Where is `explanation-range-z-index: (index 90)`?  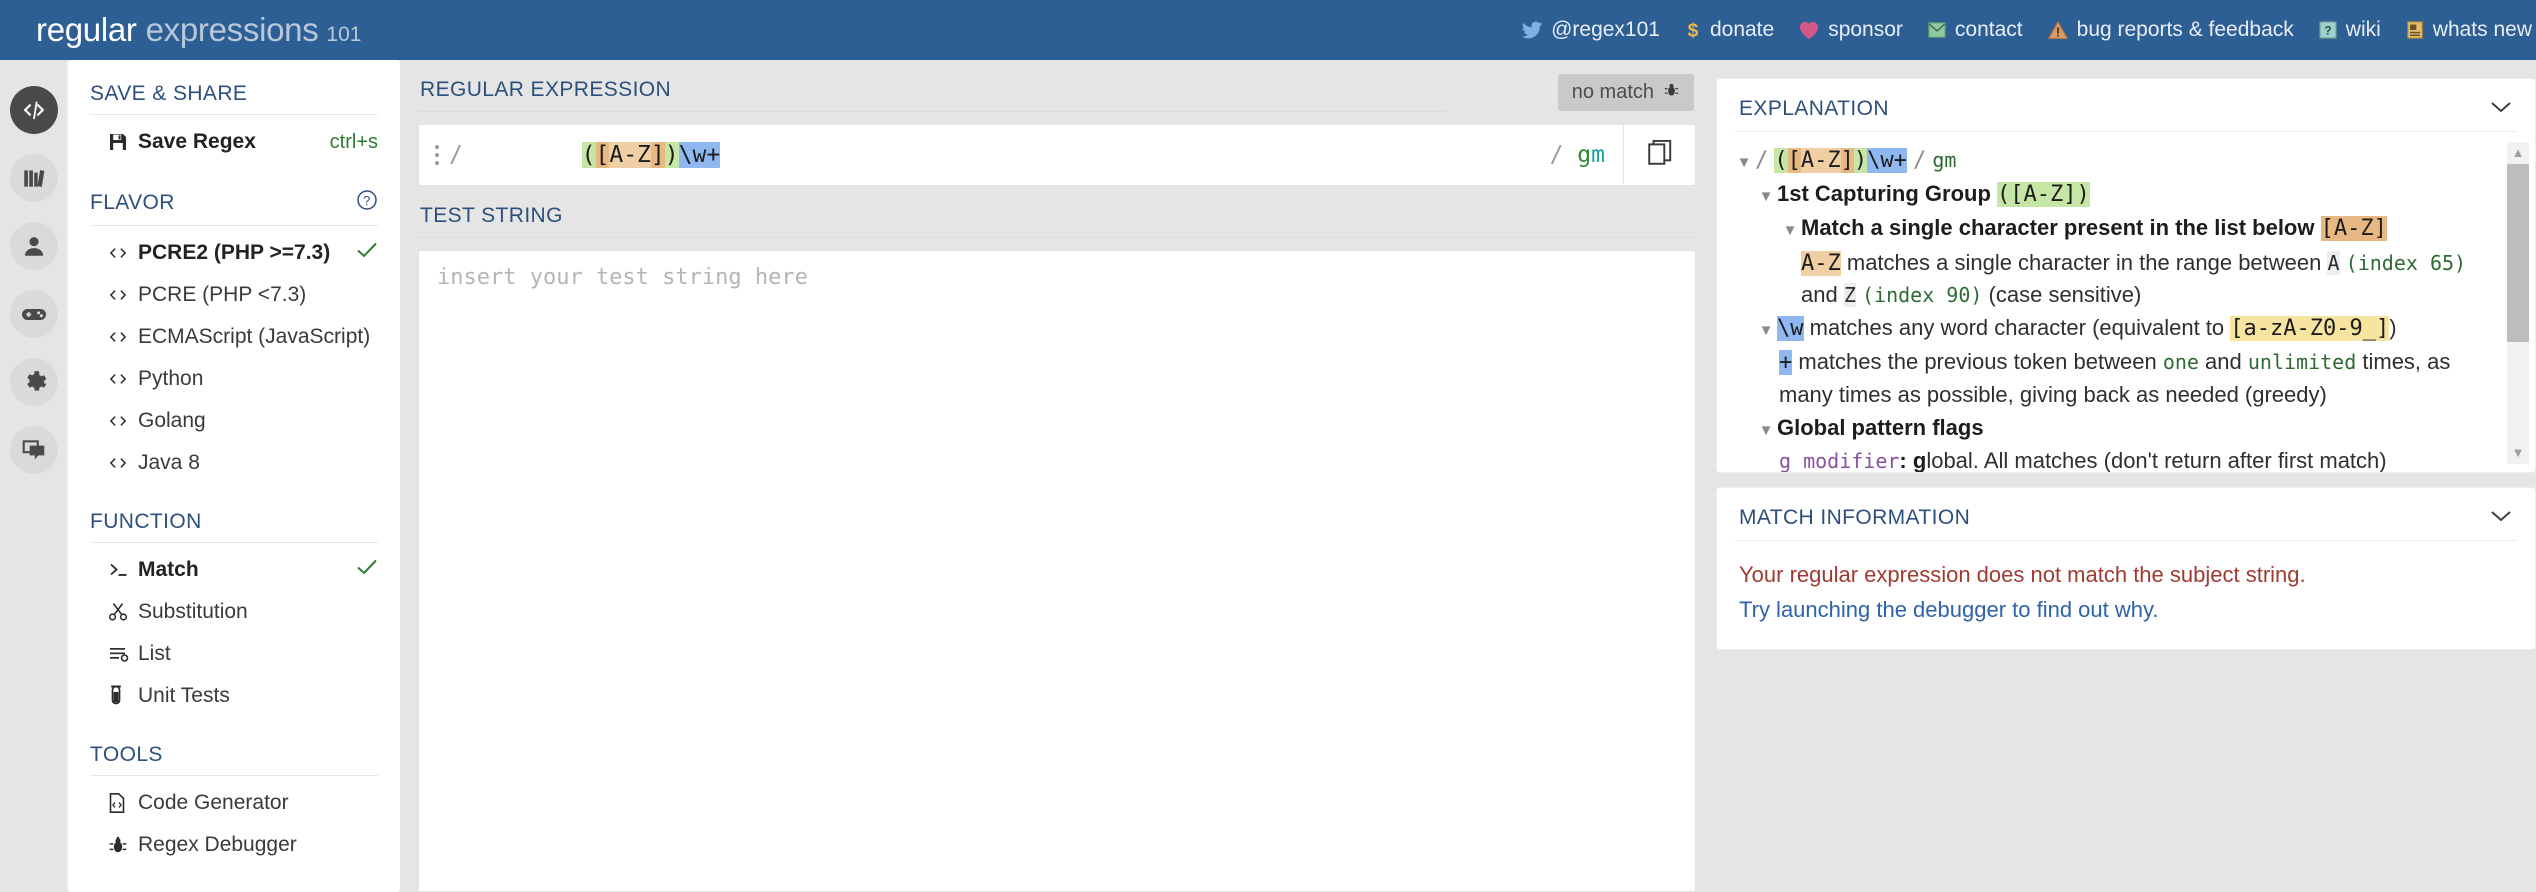
explanation-range-z-index: (index 90) is located at coordinates (1922, 294).